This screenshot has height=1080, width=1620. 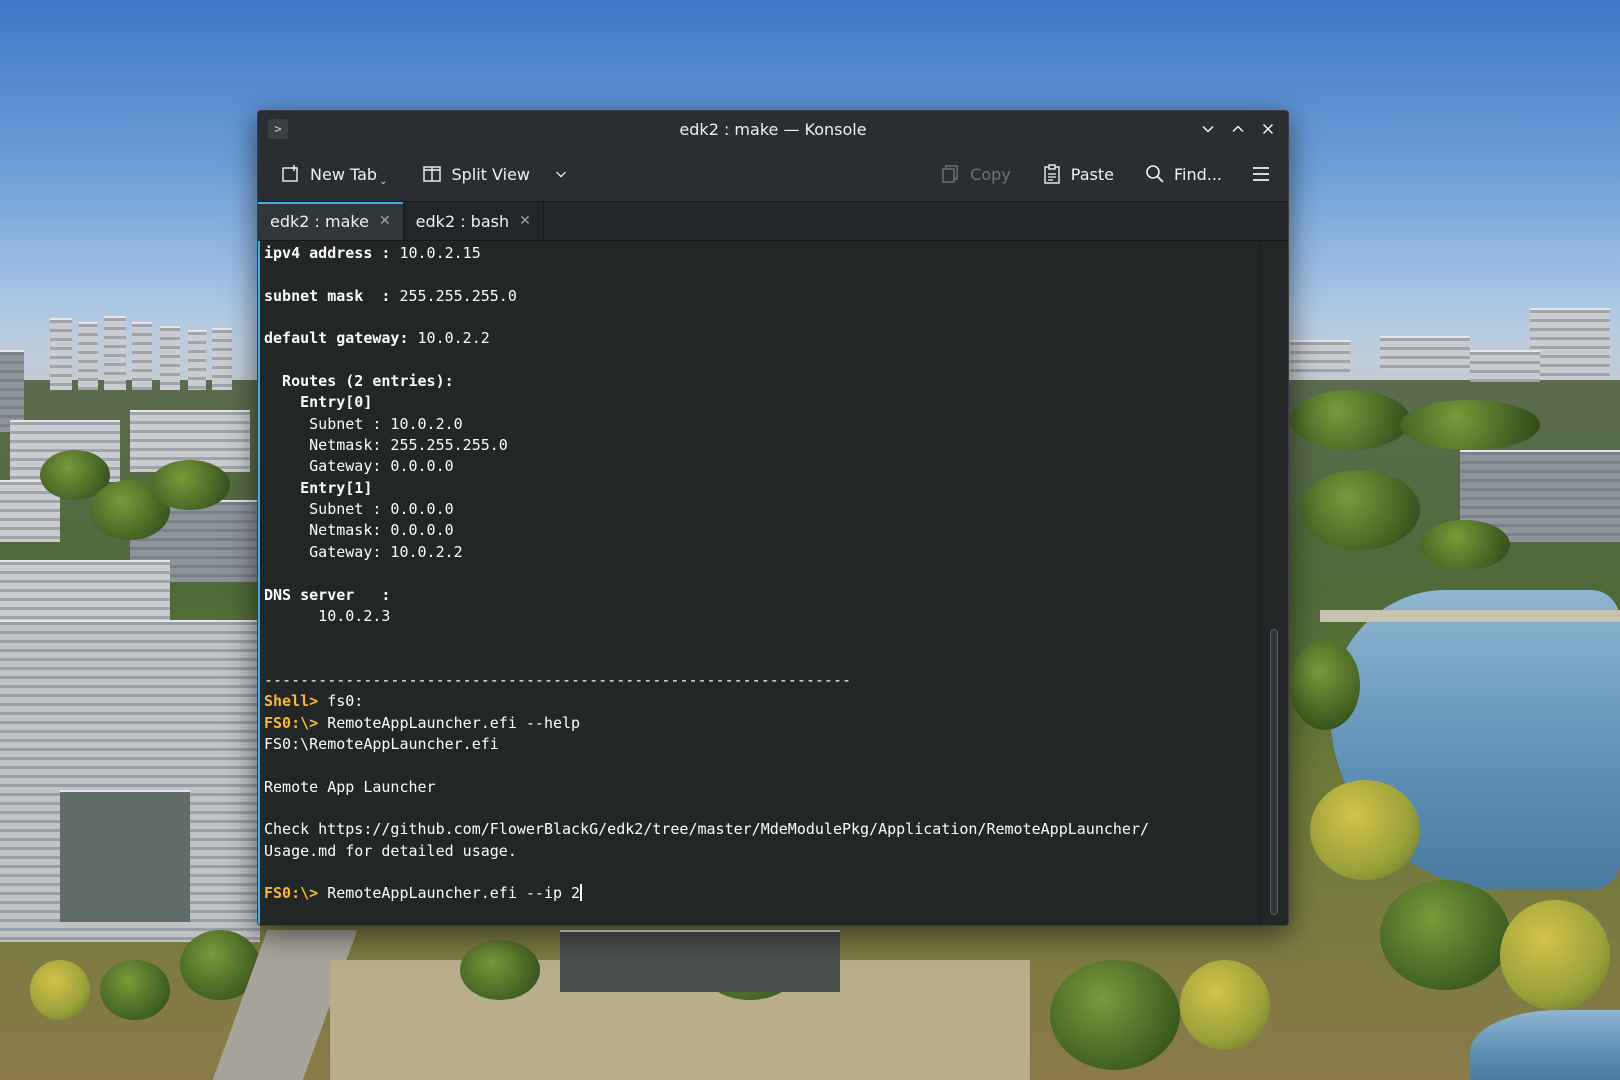 What do you see at coordinates (454, 722) in the screenshot?
I see `terminal-text: RemoteAppLauncher.efi --help` at bounding box center [454, 722].